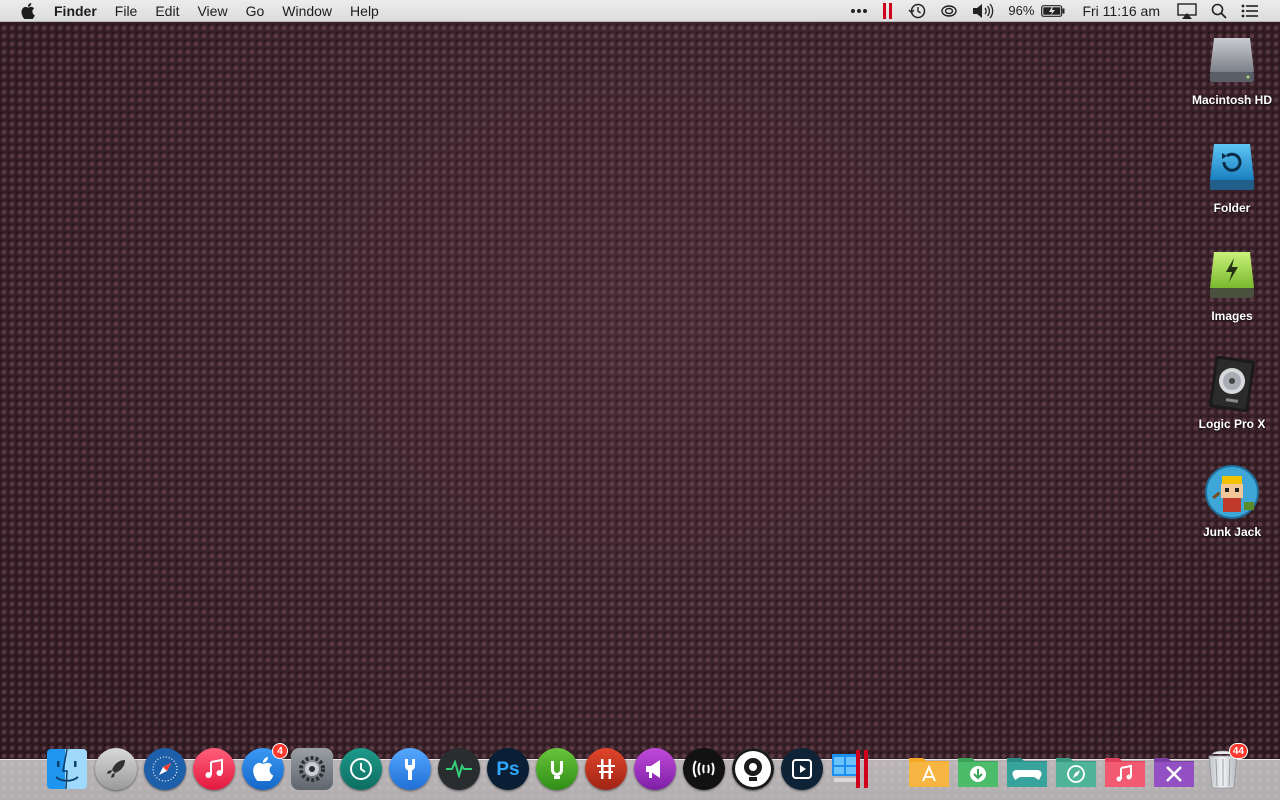 Image resolution: width=1280 pixels, height=800 pixels. Describe the element at coordinates (1232, 316) in the screenshot. I see `desktop-icon-label: Images` at that location.